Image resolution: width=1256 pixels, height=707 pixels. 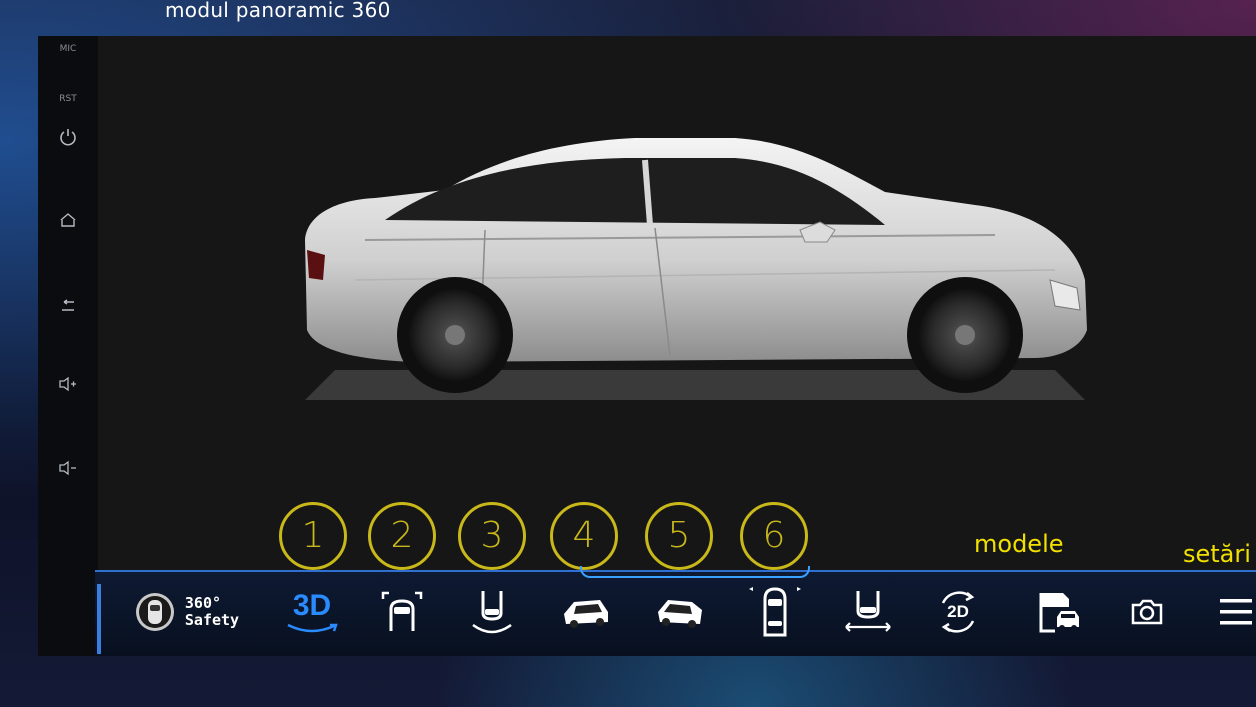 I want to click on left-side-car-icon, so click(x=586, y=612).